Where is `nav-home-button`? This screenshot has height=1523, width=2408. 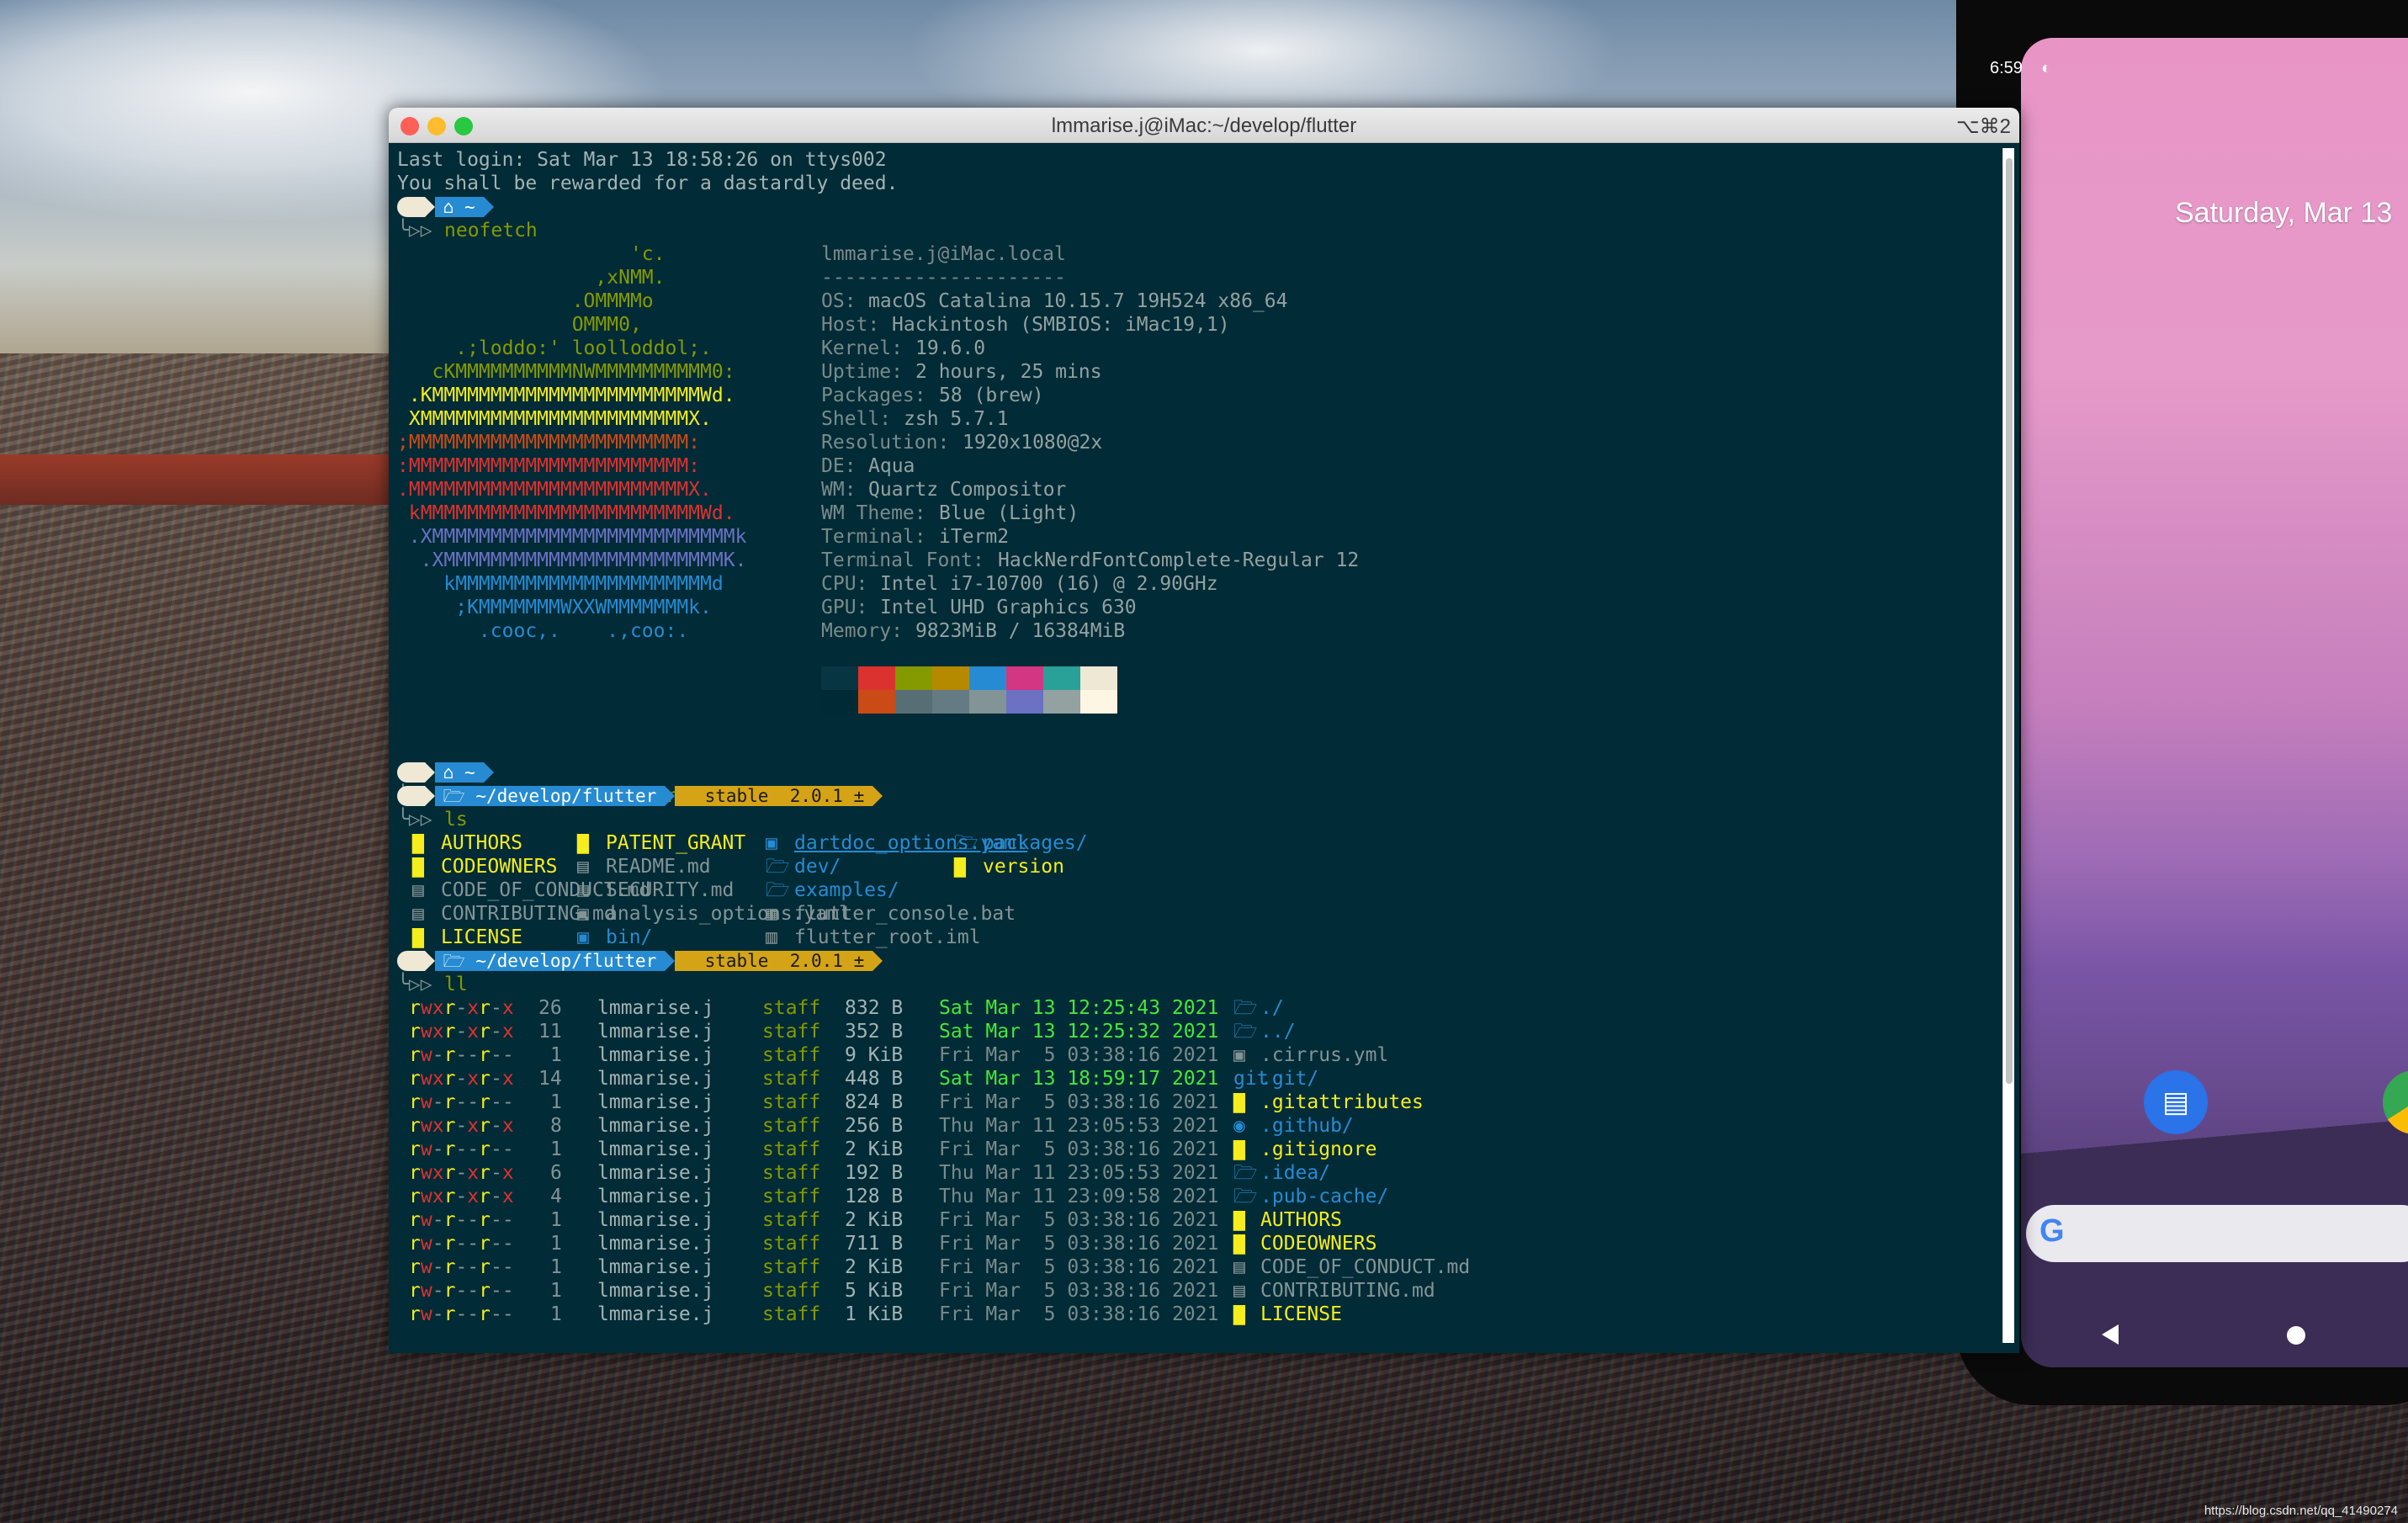
nav-home-button is located at coordinates (2296, 1335).